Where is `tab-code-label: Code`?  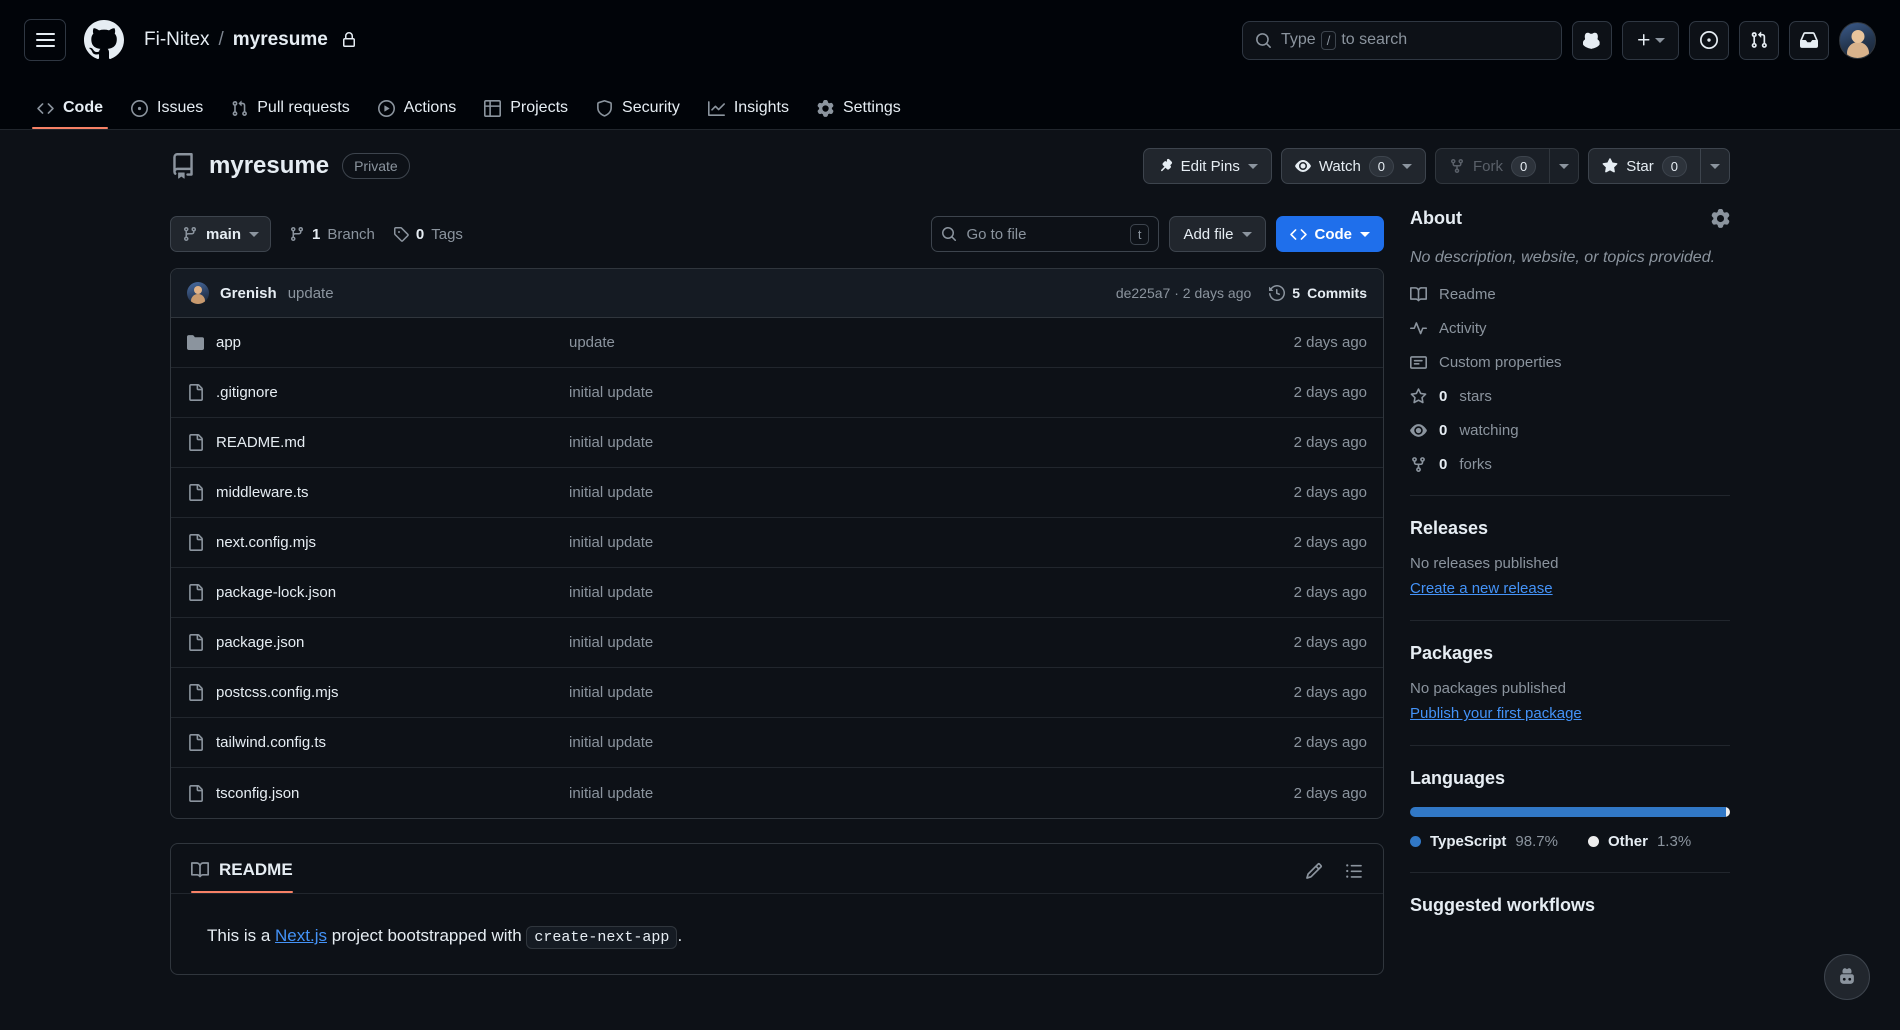 tab-code-label: Code is located at coordinates (83, 107).